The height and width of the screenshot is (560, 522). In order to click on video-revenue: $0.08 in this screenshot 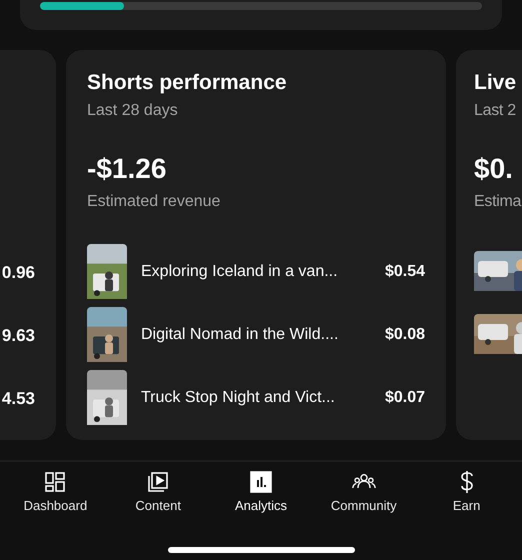, I will do `click(404, 335)`.